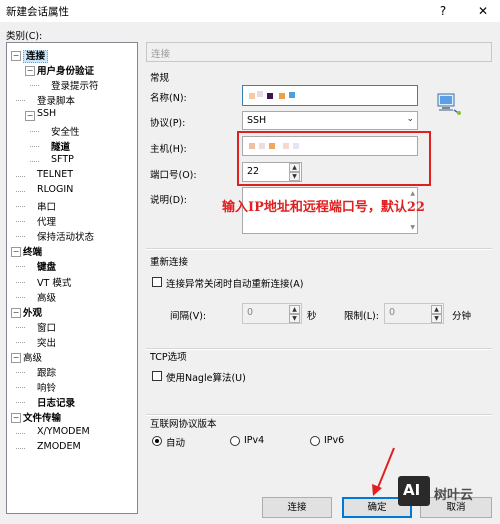  I want to click on tree-item-label: 代理, so click(47, 223).